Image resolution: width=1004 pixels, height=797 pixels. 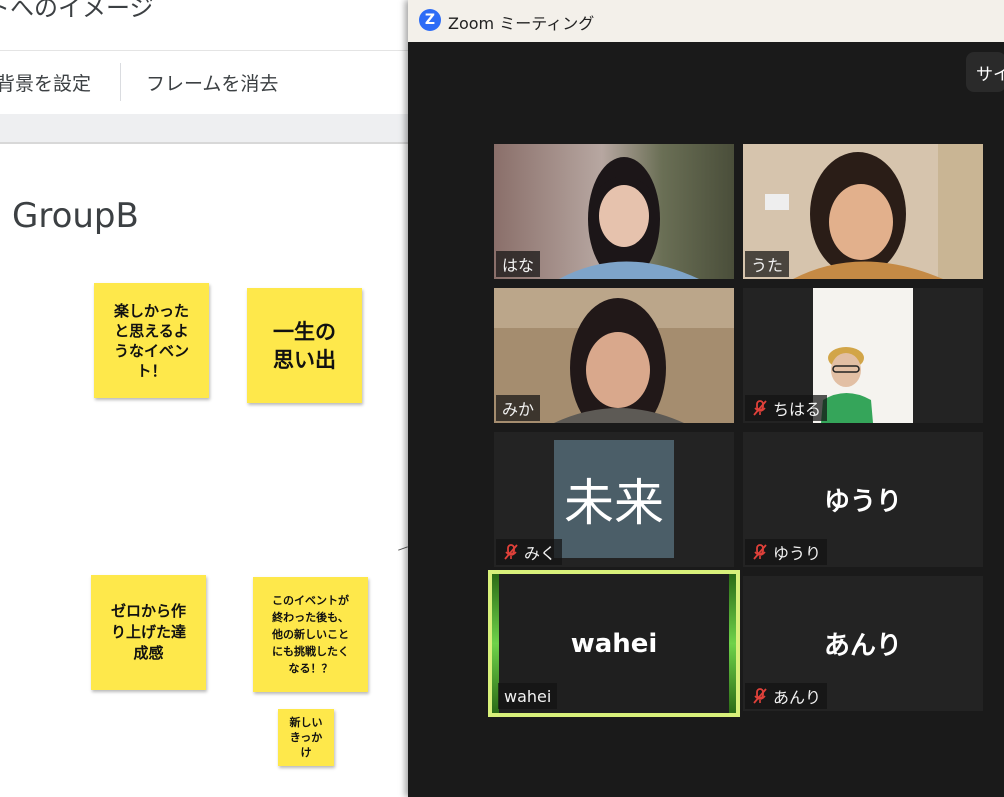 I want to click on participant-name-tag: ちはる, so click(x=786, y=408).